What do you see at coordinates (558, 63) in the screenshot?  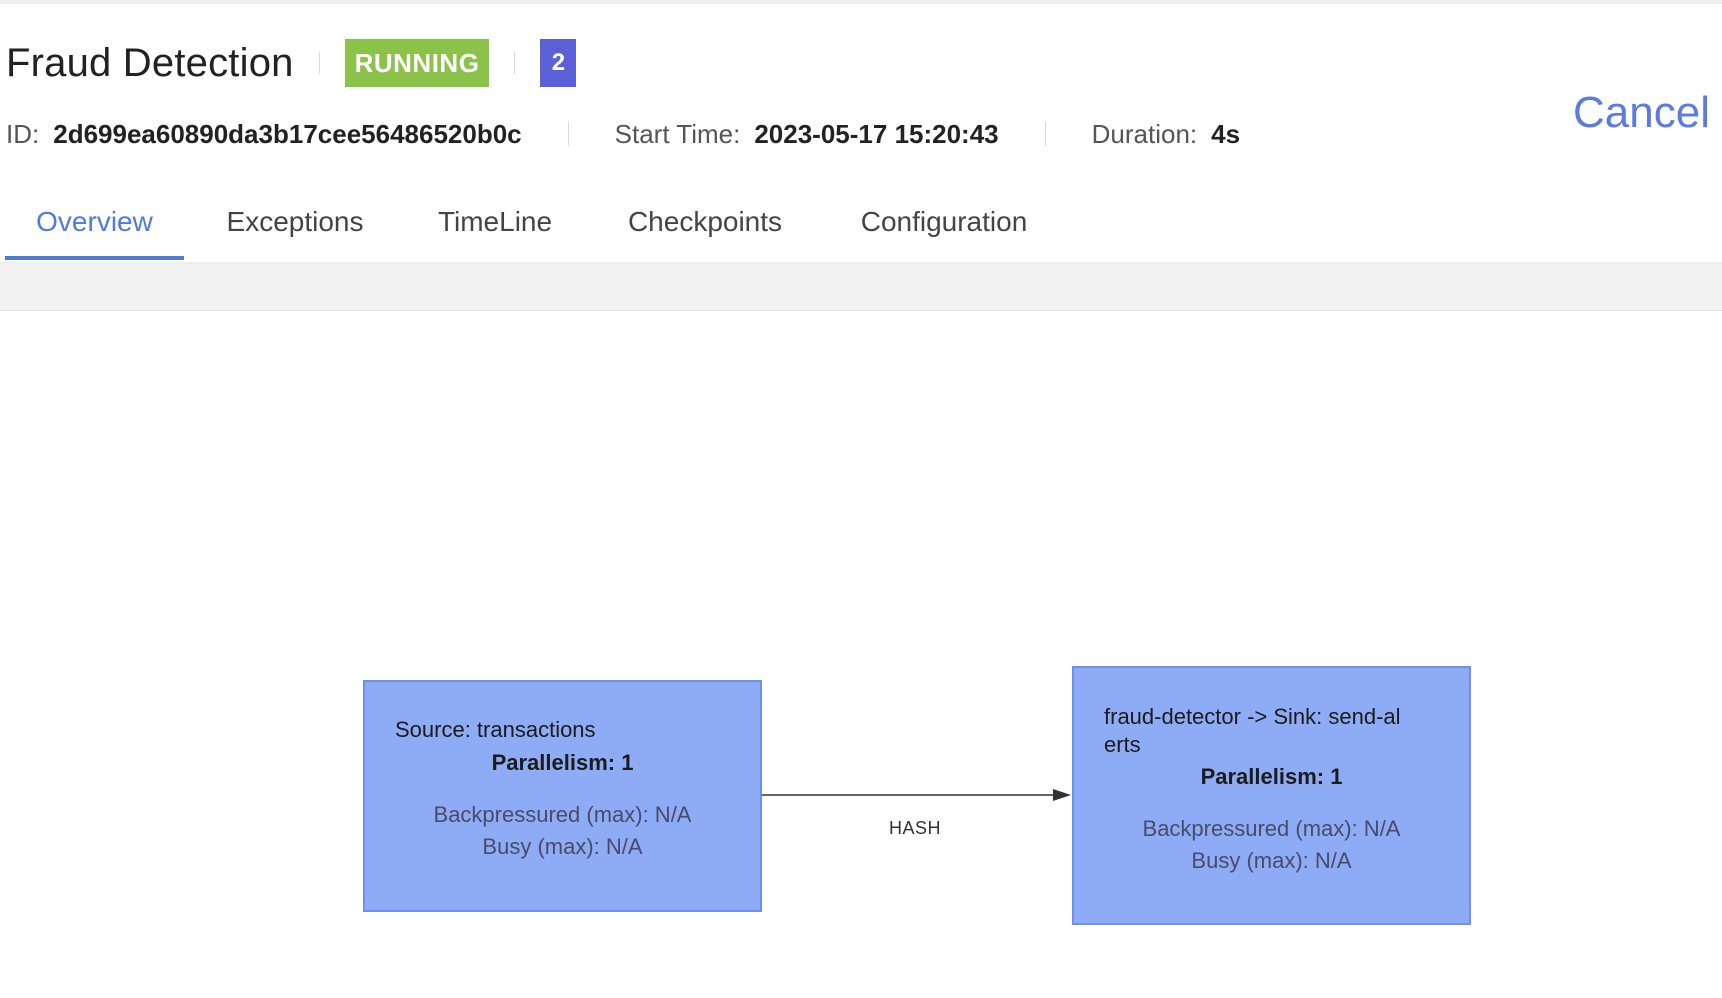 I see `task-count-badge: 2` at bounding box center [558, 63].